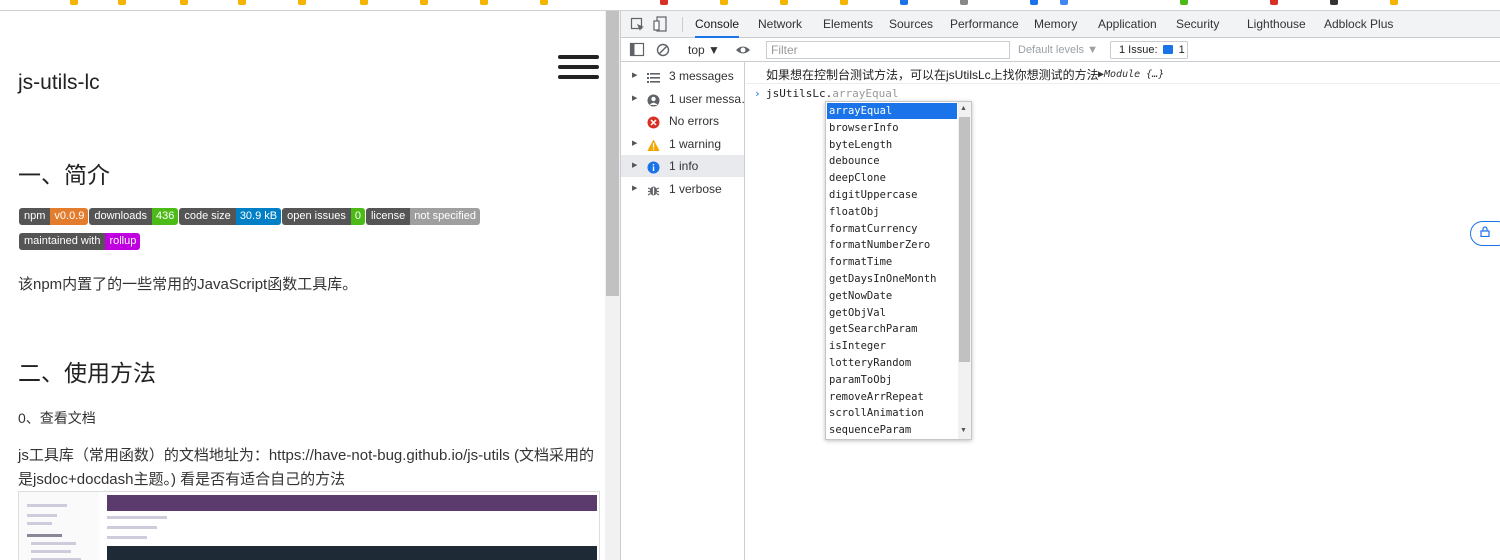  I want to click on tab-performance: Performance, so click(984, 24).